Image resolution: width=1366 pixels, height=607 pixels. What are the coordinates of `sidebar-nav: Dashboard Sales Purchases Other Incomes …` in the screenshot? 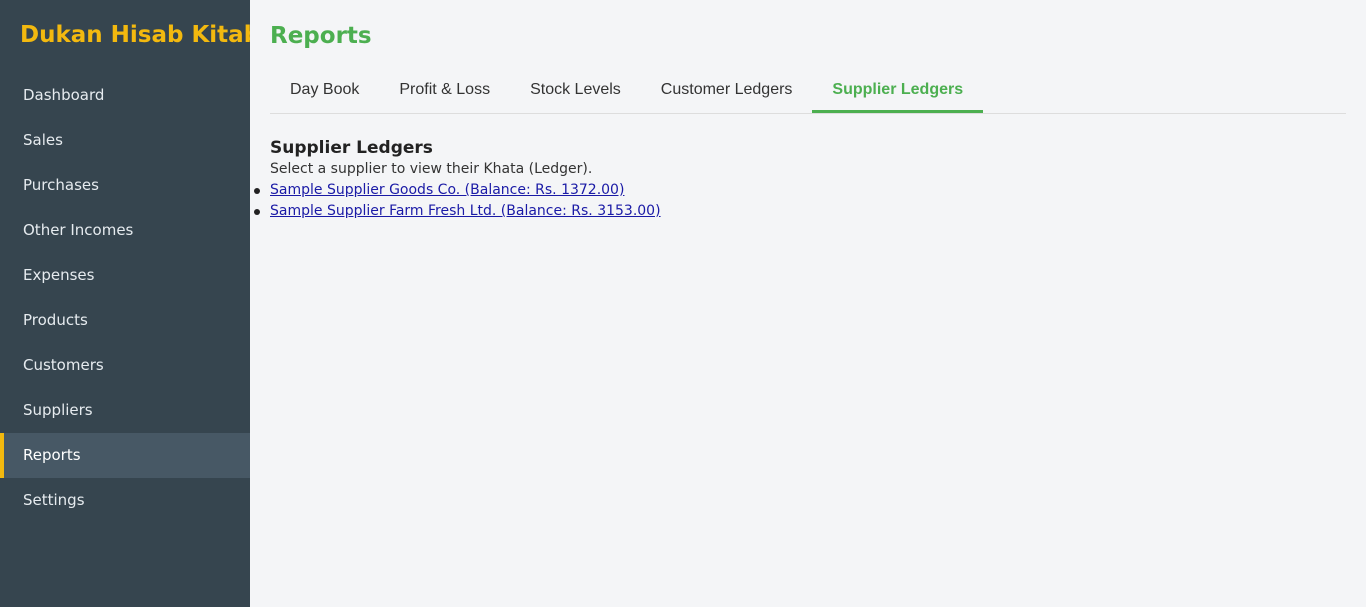 It's located at (125, 298).